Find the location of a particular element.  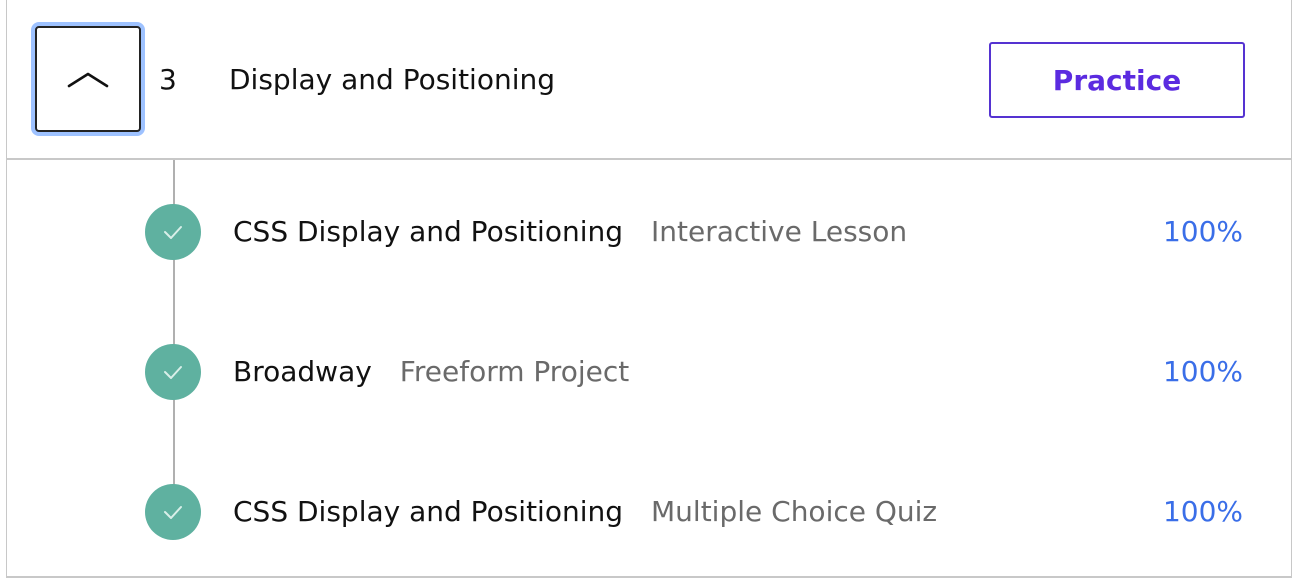

list-item: Broadway Freeform Project 100% is located at coordinates (649, 370).